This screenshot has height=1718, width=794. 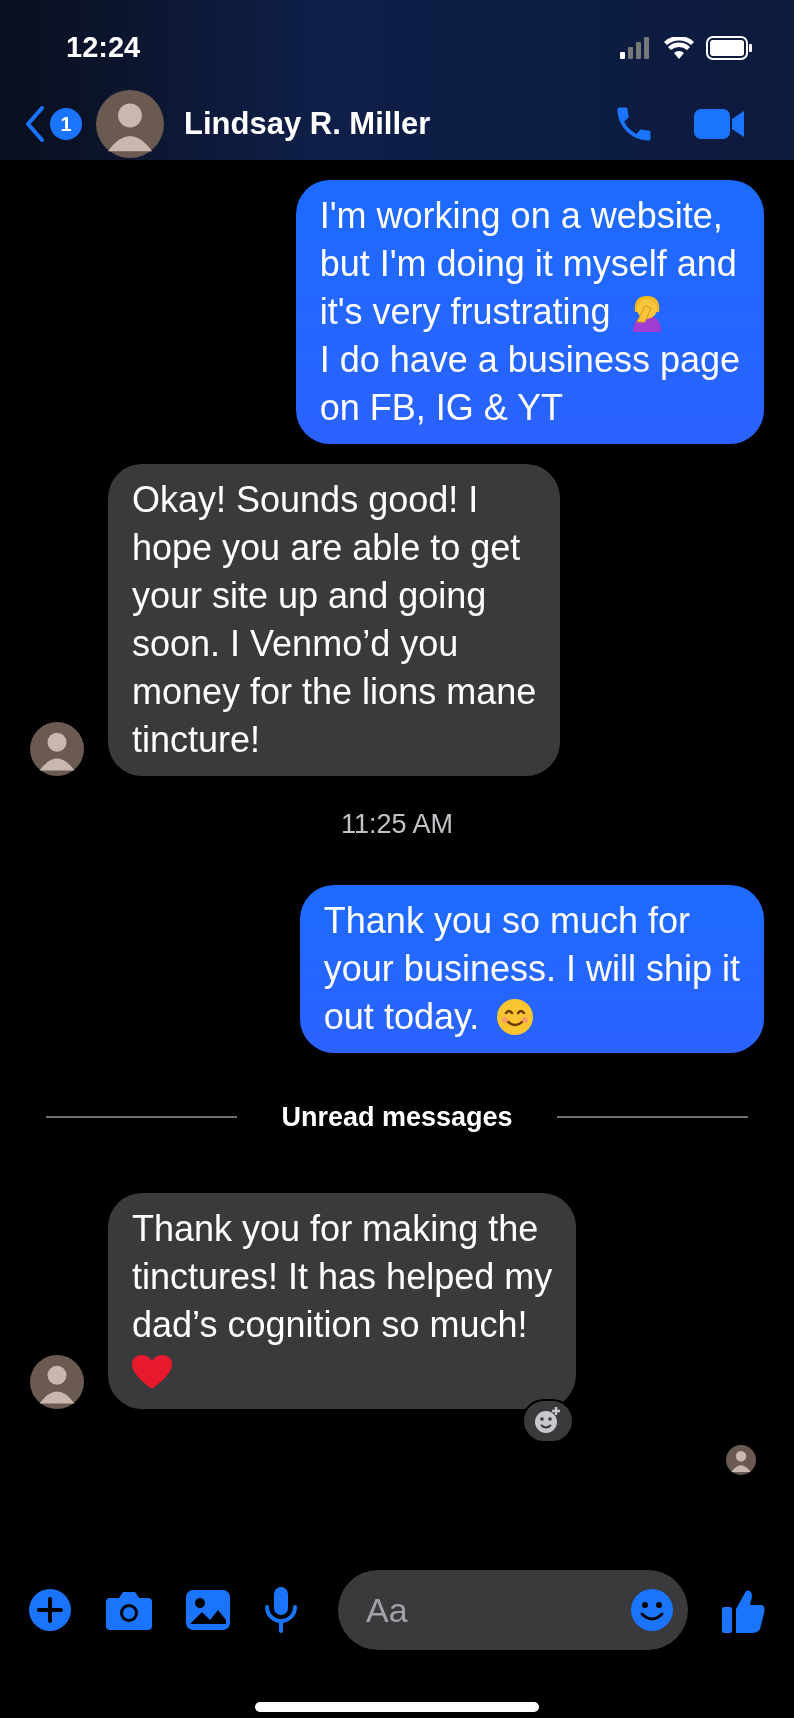 I want to click on back-chevron-icon, so click(x=35, y=124).